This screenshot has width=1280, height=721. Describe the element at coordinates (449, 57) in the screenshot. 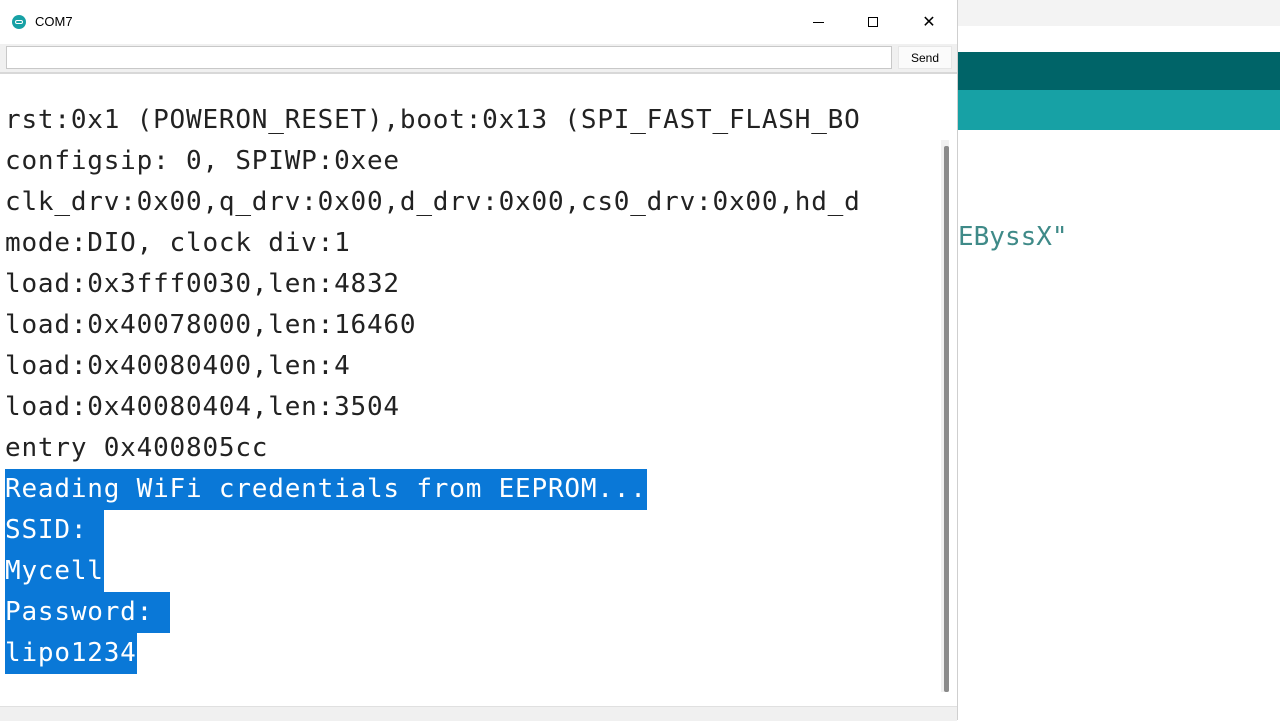

I see `serial-send-input` at that location.